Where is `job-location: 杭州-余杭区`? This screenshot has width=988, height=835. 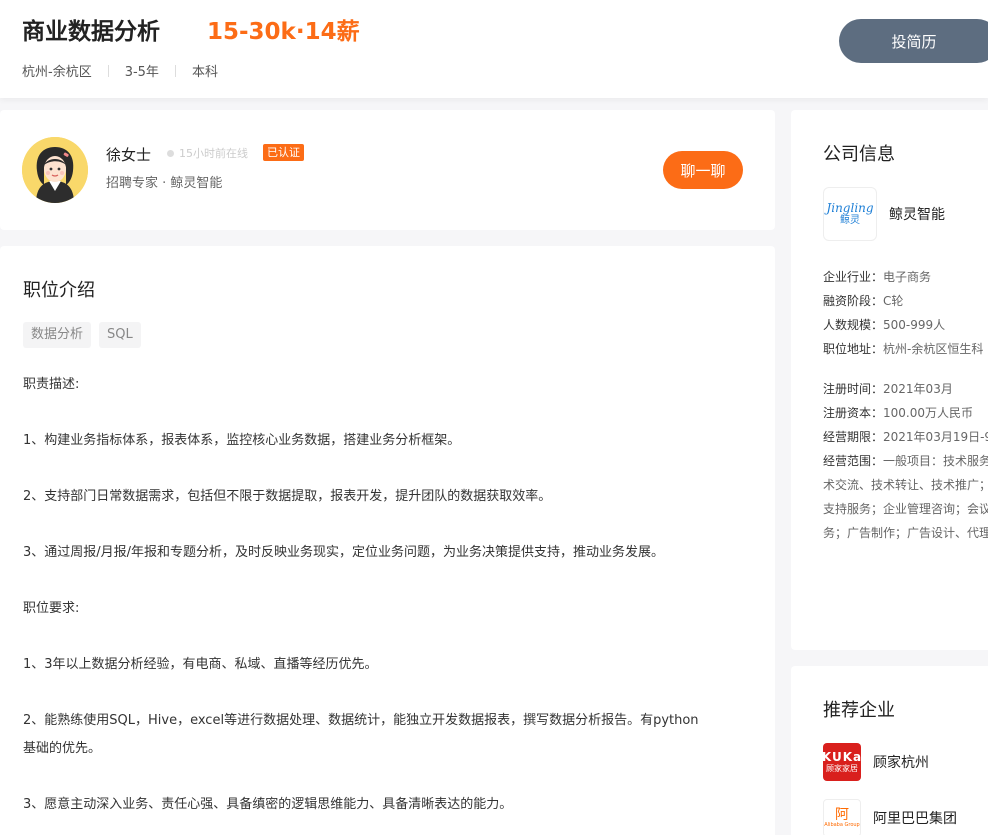
job-location: 杭州-余杭区 is located at coordinates (57, 72).